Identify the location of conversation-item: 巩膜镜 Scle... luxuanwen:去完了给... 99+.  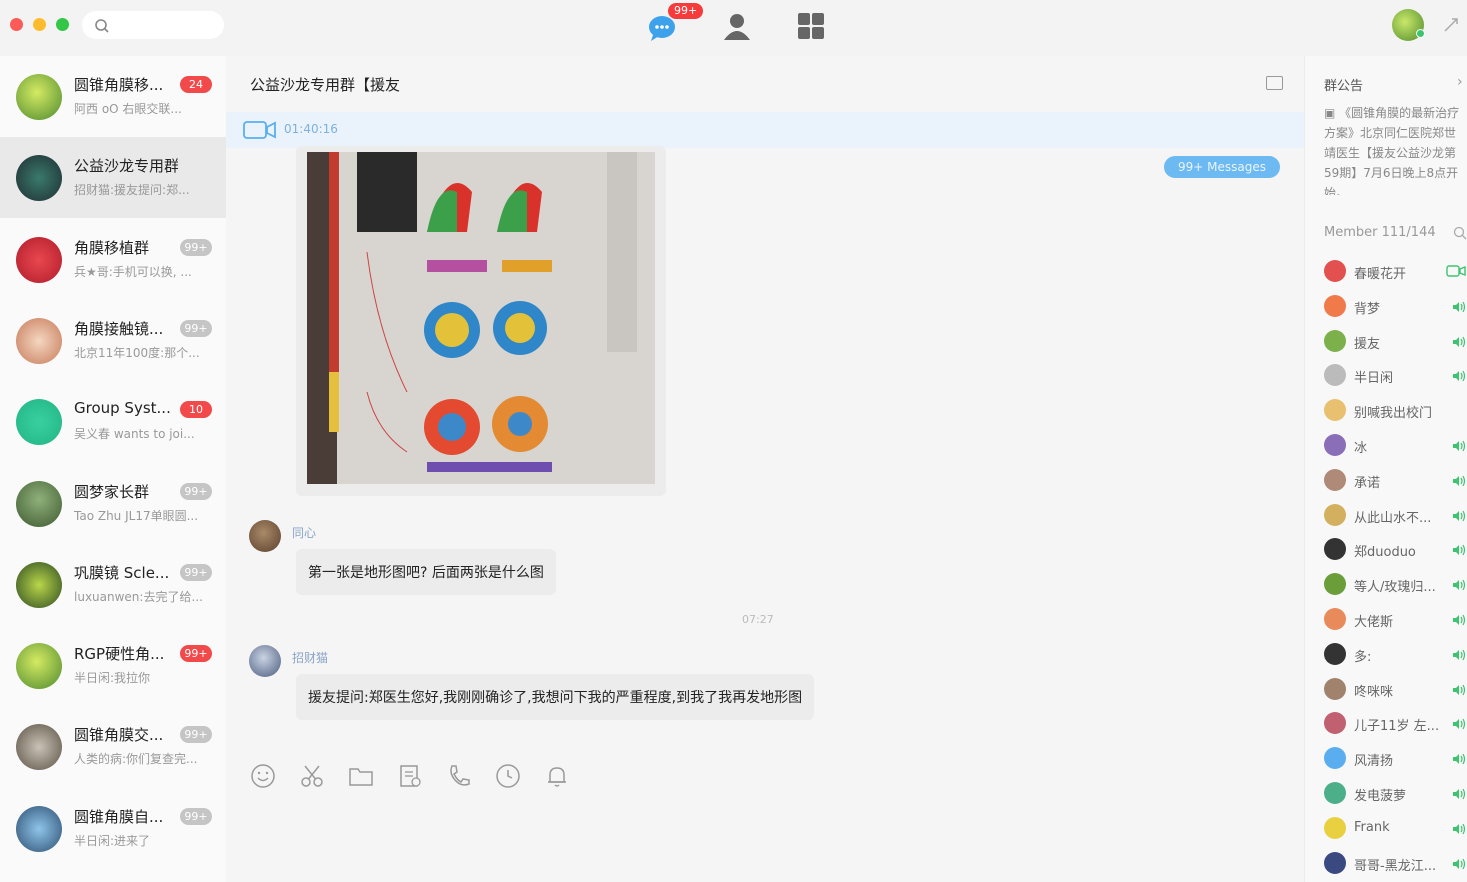
(113, 584).